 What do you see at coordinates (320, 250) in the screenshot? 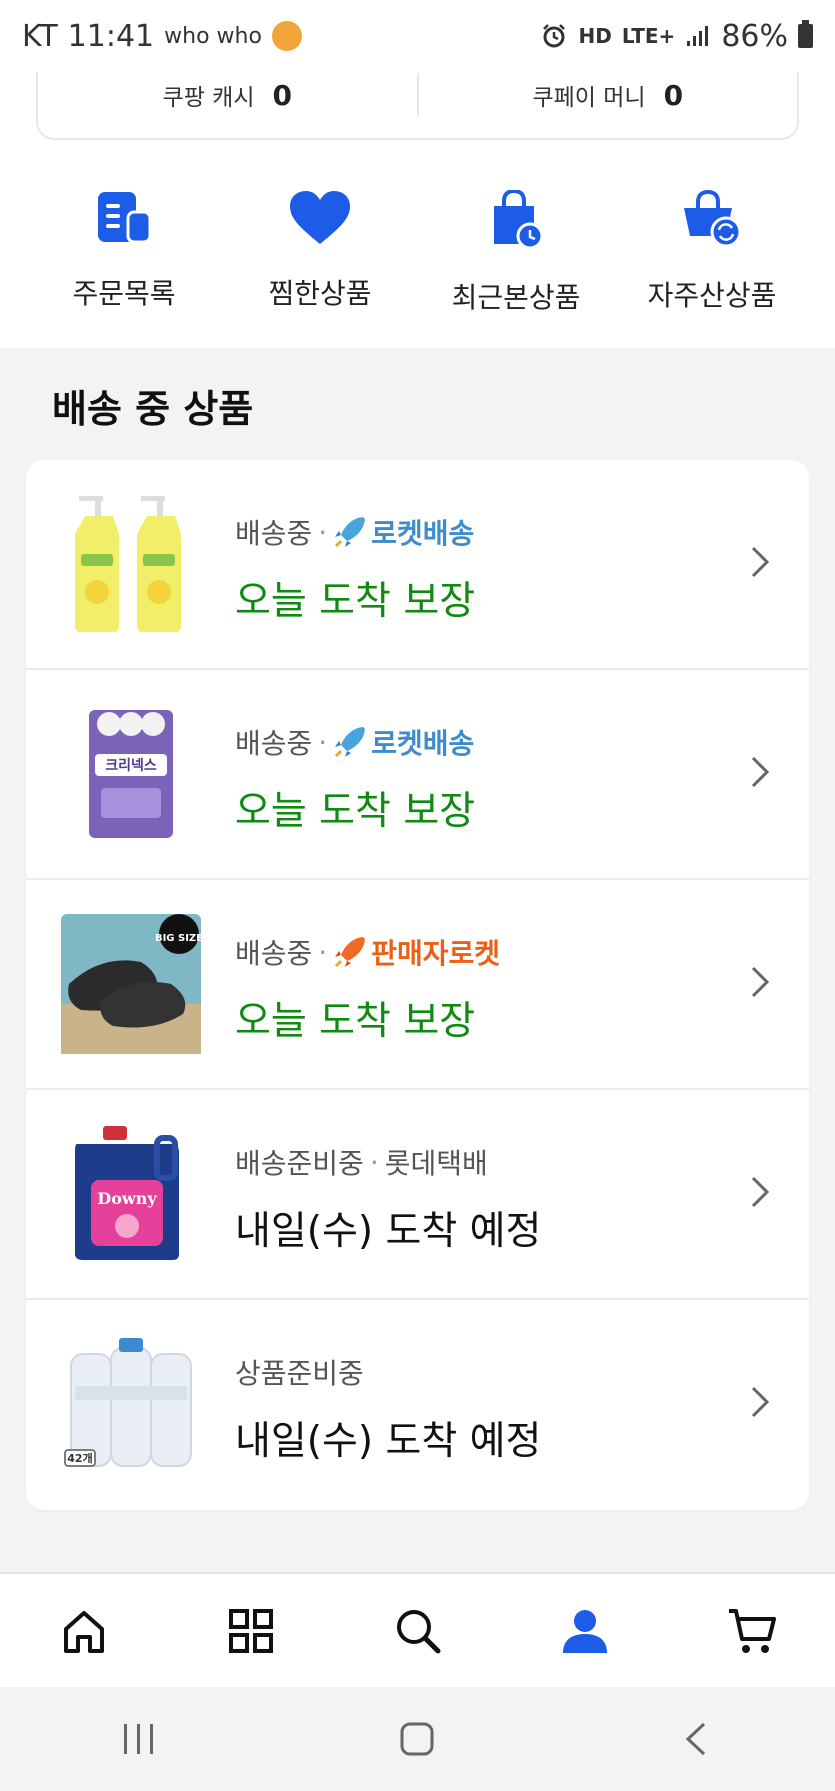
I see `shortcut-wishlist: 찜한상품` at bounding box center [320, 250].